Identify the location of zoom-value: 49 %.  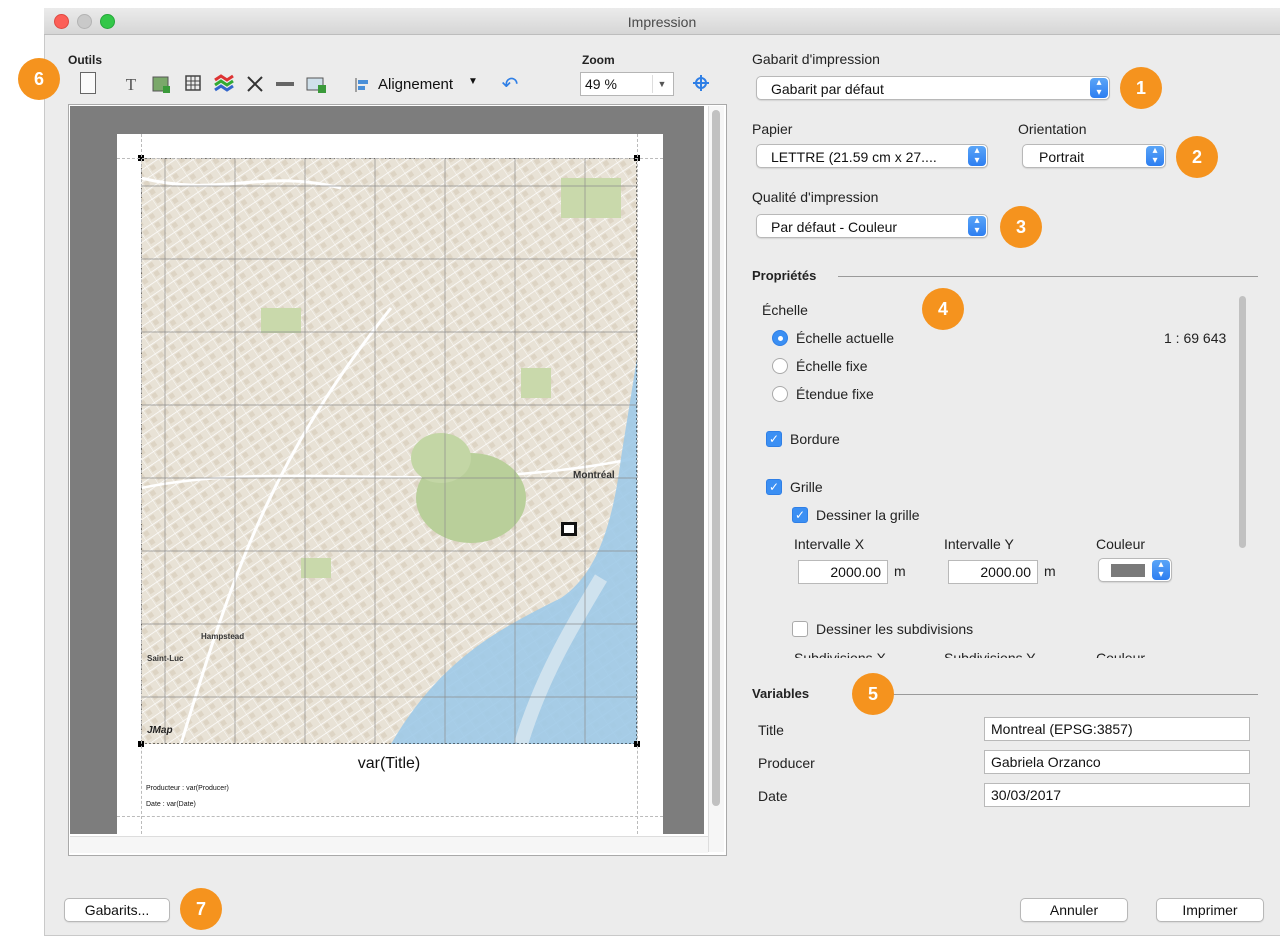
(601, 84).